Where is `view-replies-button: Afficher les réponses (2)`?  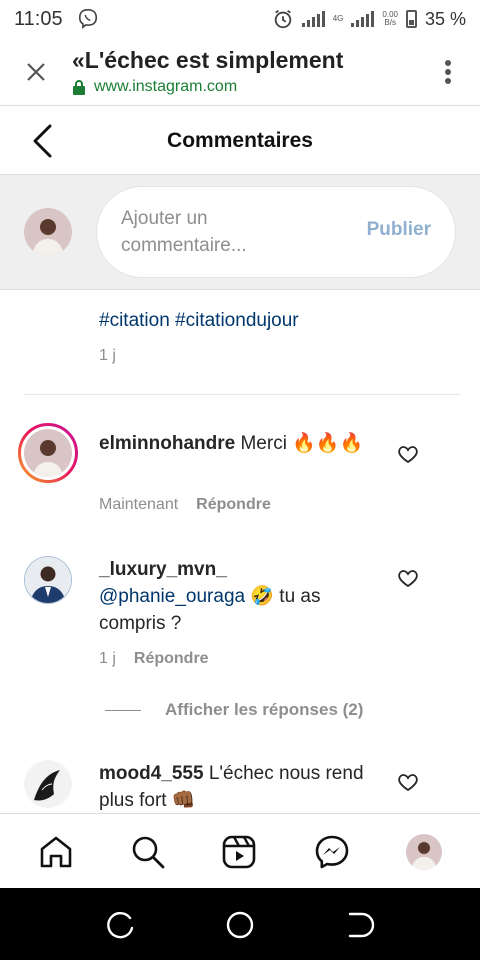
view-replies-button: Afficher les réponses (2) is located at coordinates (234, 710).